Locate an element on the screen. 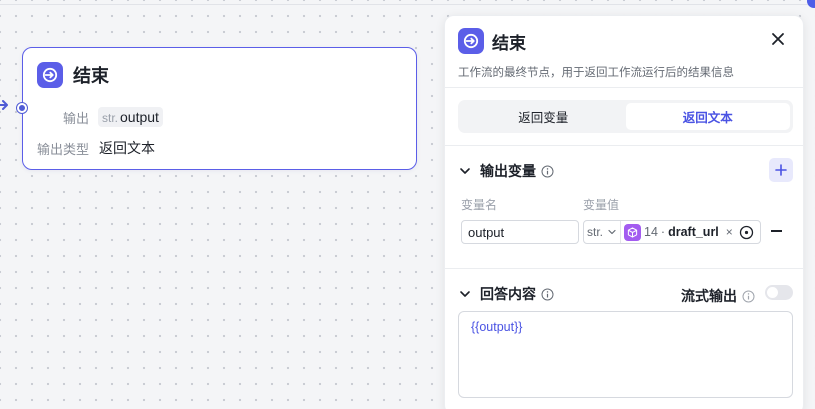 This screenshot has width=815, height=409. incoming-edge-arrow-icon is located at coordinates (5, 106).